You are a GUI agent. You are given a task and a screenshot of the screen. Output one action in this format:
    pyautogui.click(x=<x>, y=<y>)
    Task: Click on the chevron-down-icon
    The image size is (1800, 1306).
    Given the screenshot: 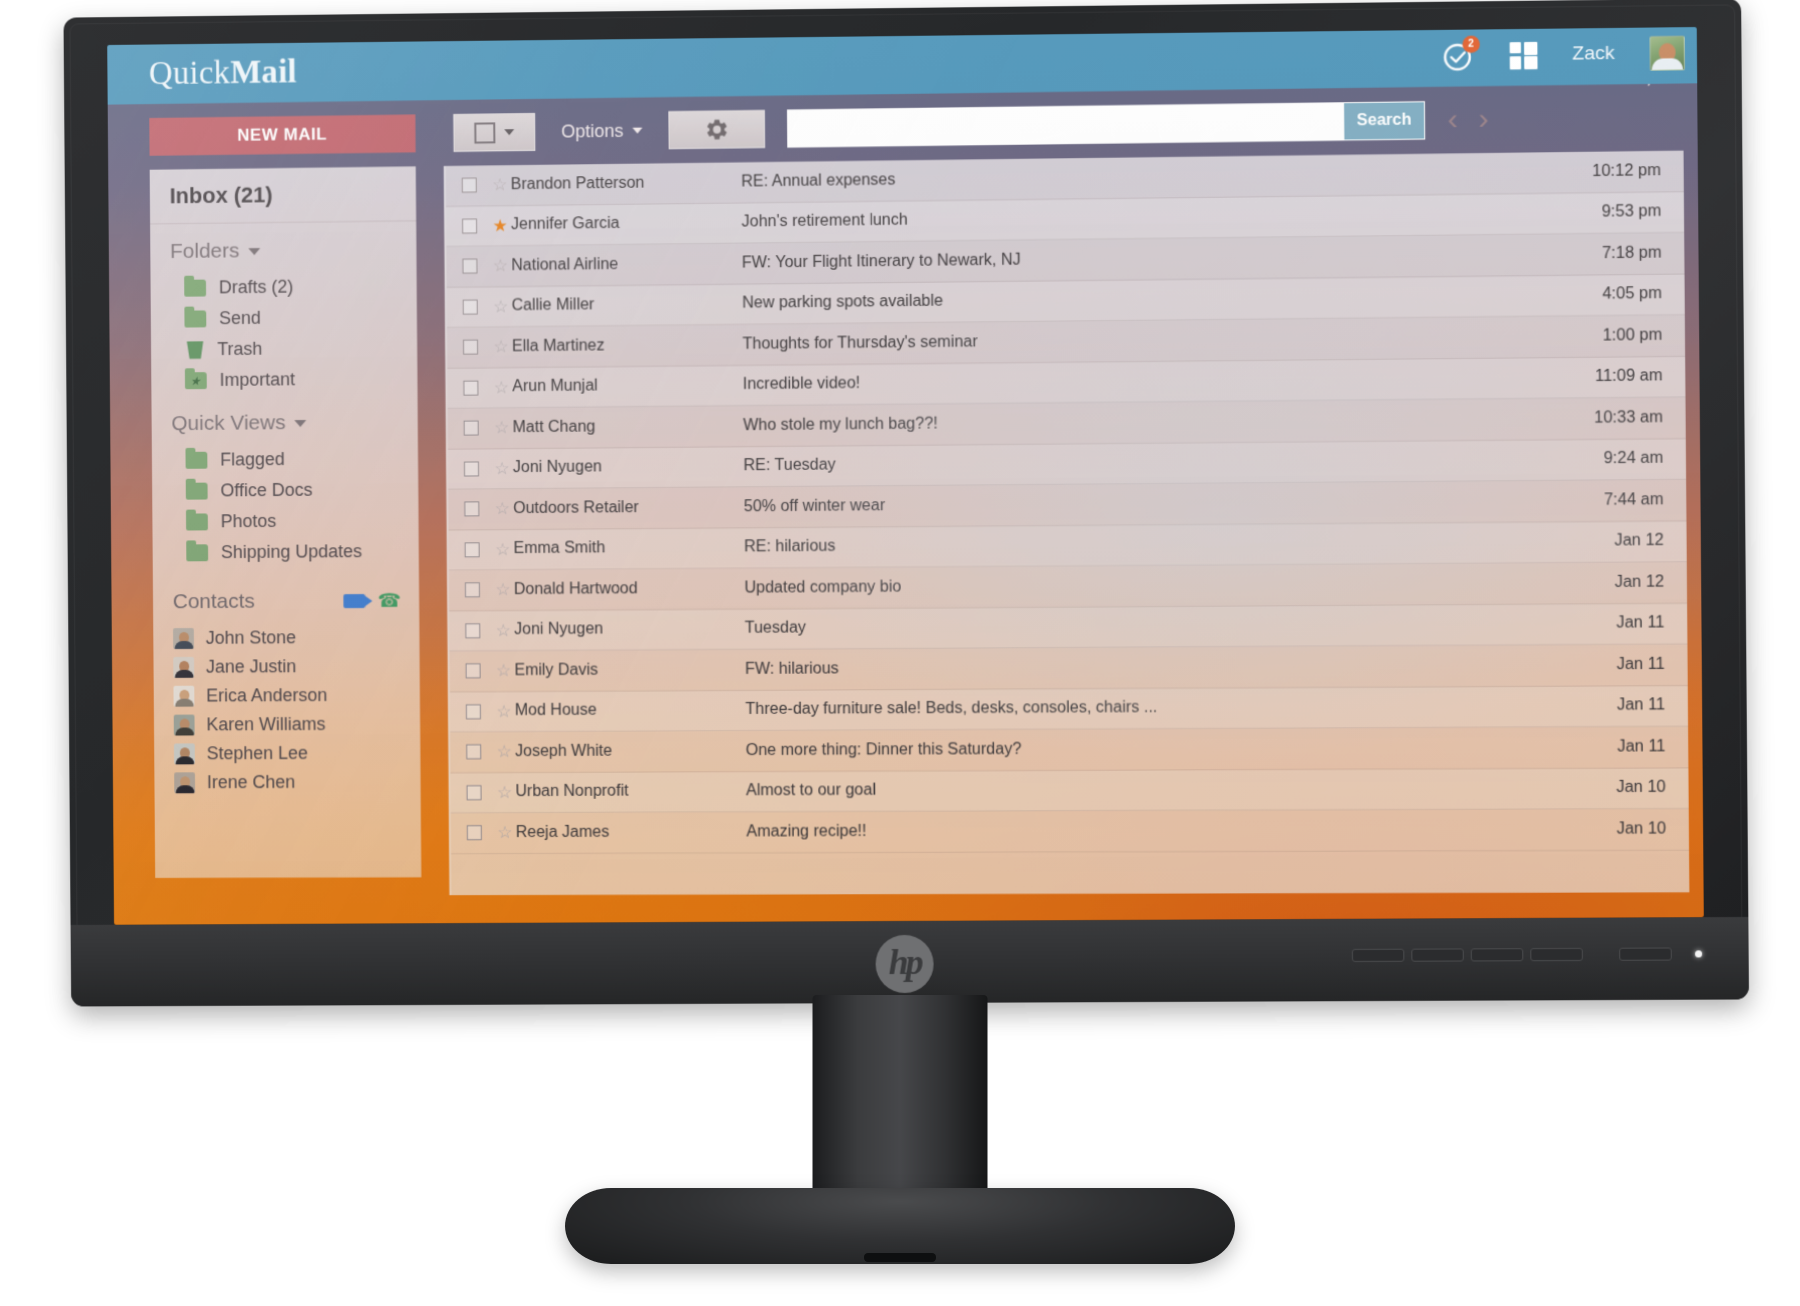 What is the action you would take?
    pyautogui.click(x=300, y=423)
    